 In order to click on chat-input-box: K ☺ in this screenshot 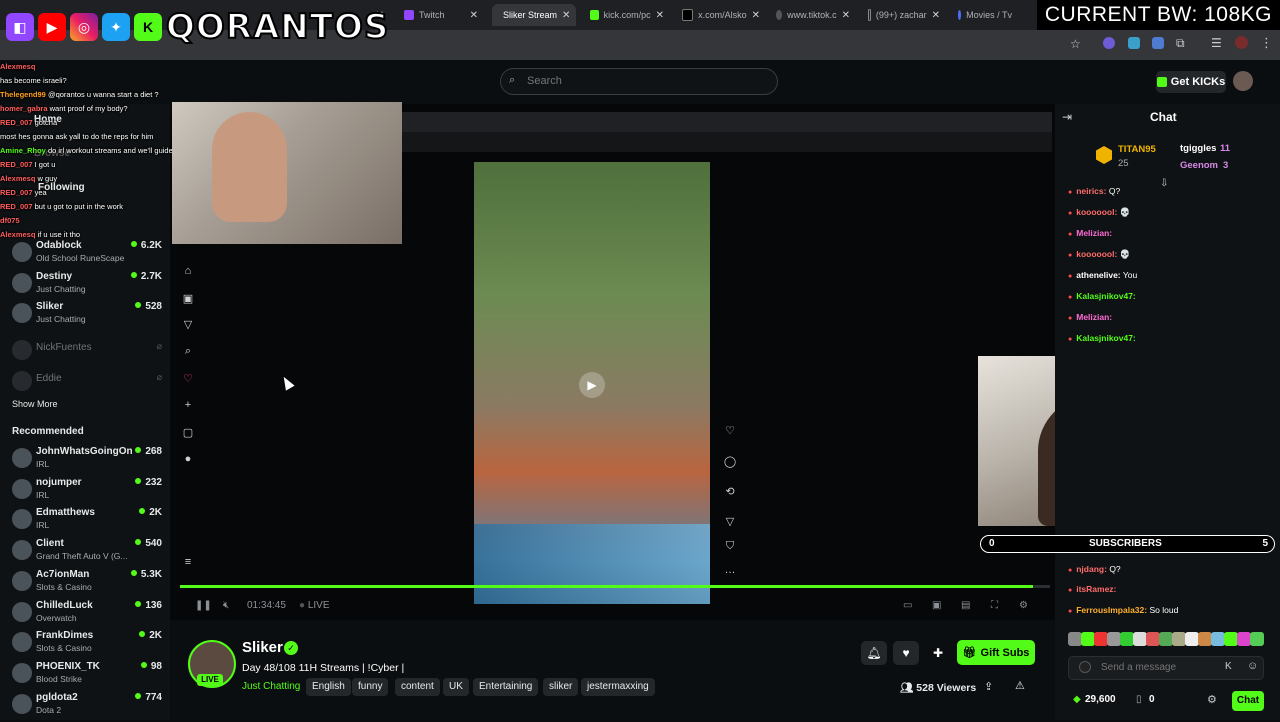, I will do `click(1166, 668)`.